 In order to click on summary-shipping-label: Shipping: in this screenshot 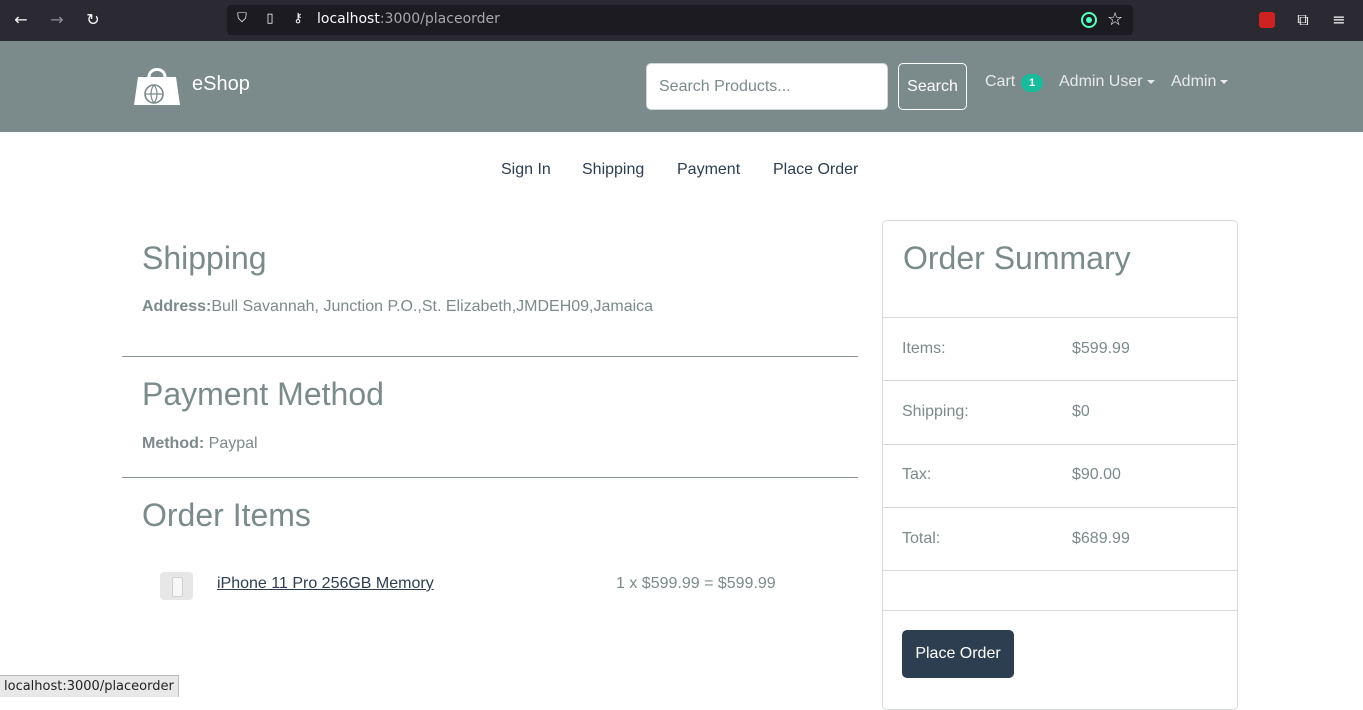, I will do `click(935, 411)`.